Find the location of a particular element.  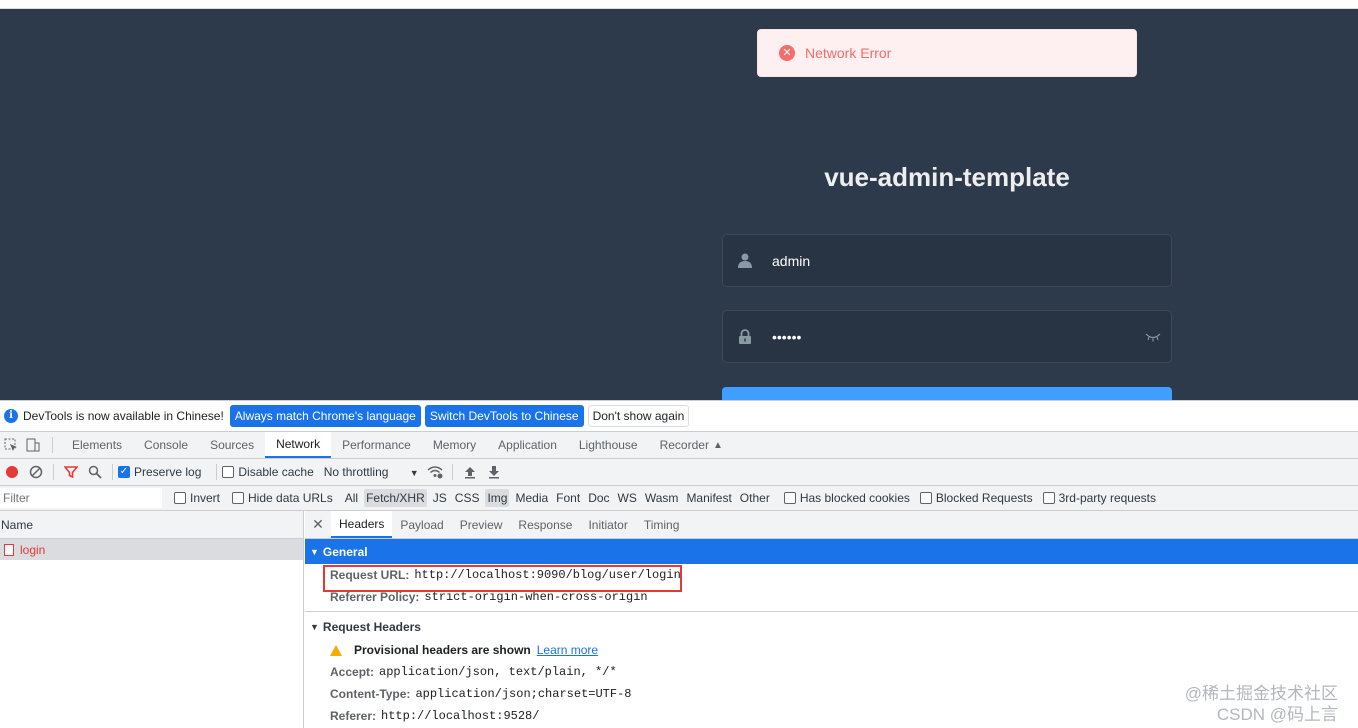

type-js: JS is located at coordinates (440, 498).